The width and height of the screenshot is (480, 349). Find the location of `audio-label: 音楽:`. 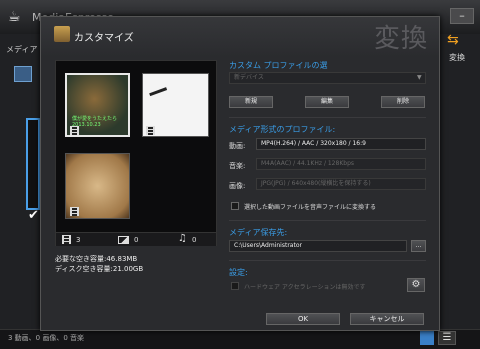

audio-label: 音楽: is located at coordinates (237, 166).